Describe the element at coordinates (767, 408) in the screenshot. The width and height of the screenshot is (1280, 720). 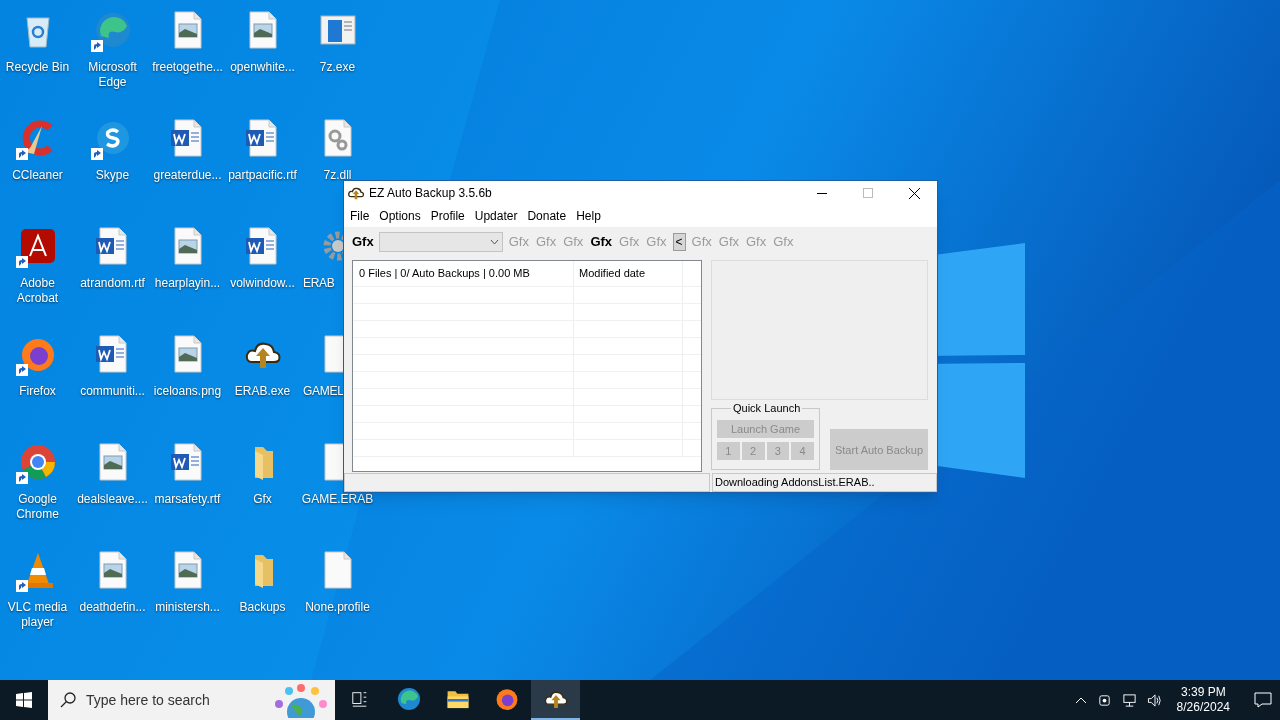
I see `group-title: Quick Launch` at that location.